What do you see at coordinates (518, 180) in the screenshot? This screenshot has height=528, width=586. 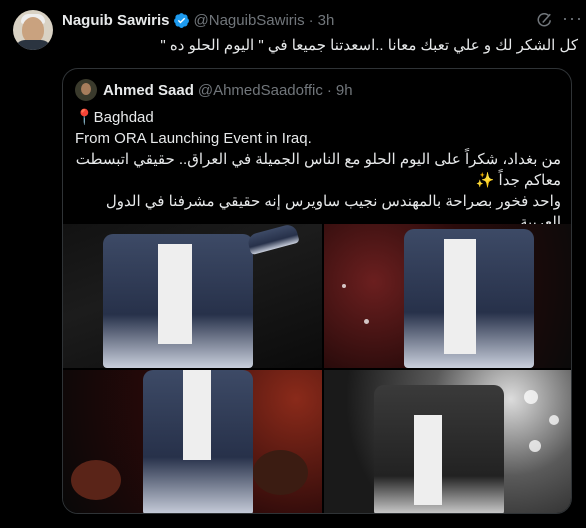 I see `arabic-line-2: معاكم جداً ✨` at bounding box center [518, 180].